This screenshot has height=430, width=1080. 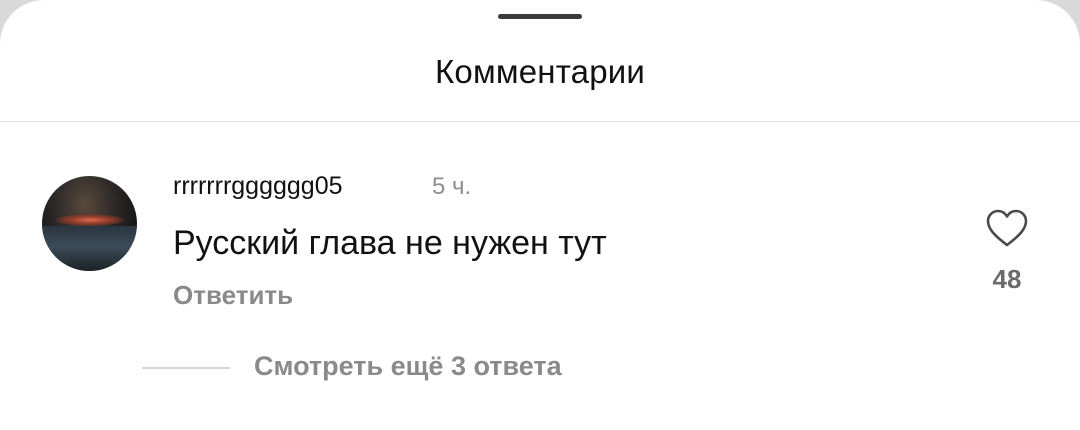 What do you see at coordinates (540, 16) in the screenshot?
I see `sheet-drag-handle` at bounding box center [540, 16].